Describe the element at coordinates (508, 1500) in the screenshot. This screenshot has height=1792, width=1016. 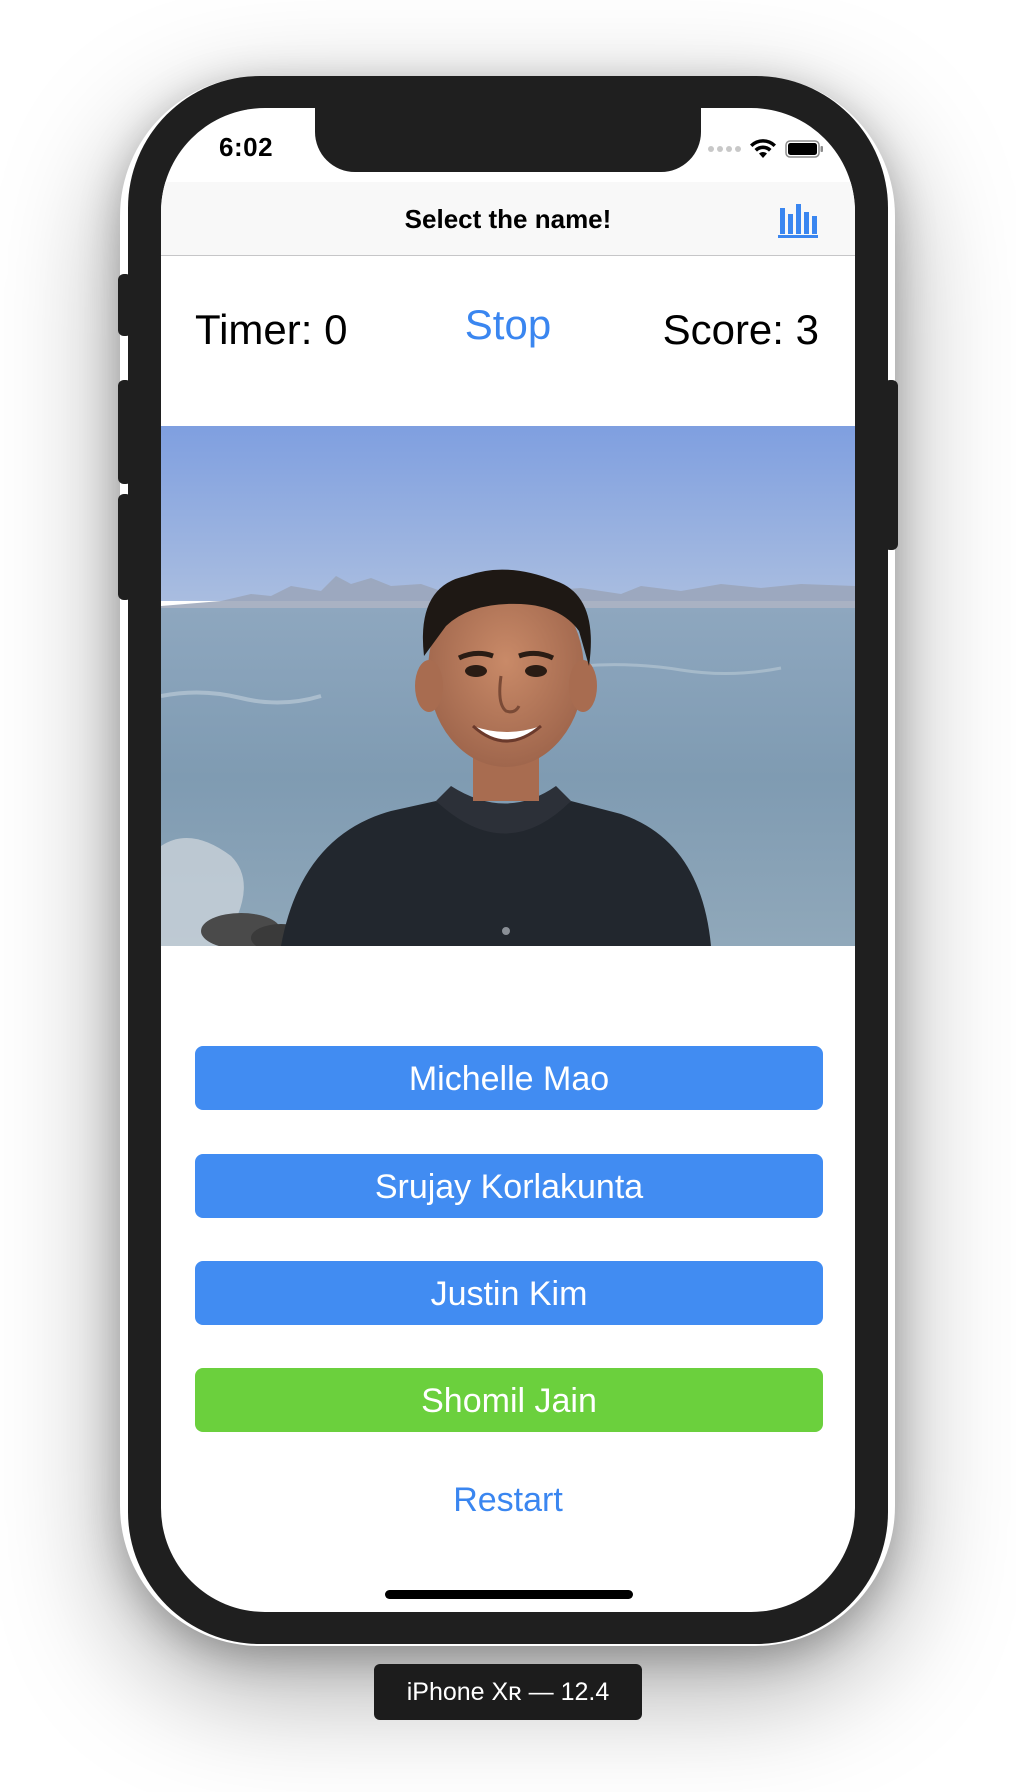
I see `restart-button: Restart` at that location.